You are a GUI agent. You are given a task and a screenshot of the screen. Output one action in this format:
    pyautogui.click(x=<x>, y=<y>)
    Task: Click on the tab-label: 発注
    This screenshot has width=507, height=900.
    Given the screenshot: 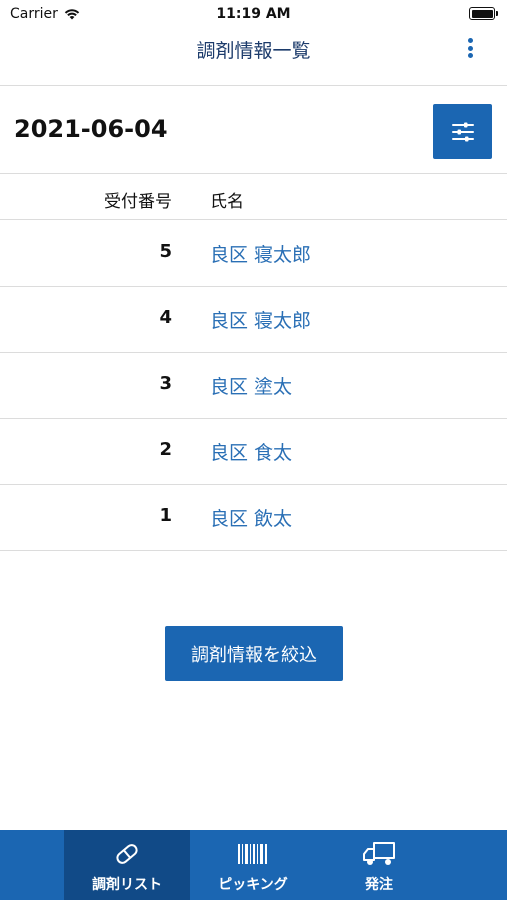 What is the action you would take?
    pyautogui.click(x=379, y=885)
    